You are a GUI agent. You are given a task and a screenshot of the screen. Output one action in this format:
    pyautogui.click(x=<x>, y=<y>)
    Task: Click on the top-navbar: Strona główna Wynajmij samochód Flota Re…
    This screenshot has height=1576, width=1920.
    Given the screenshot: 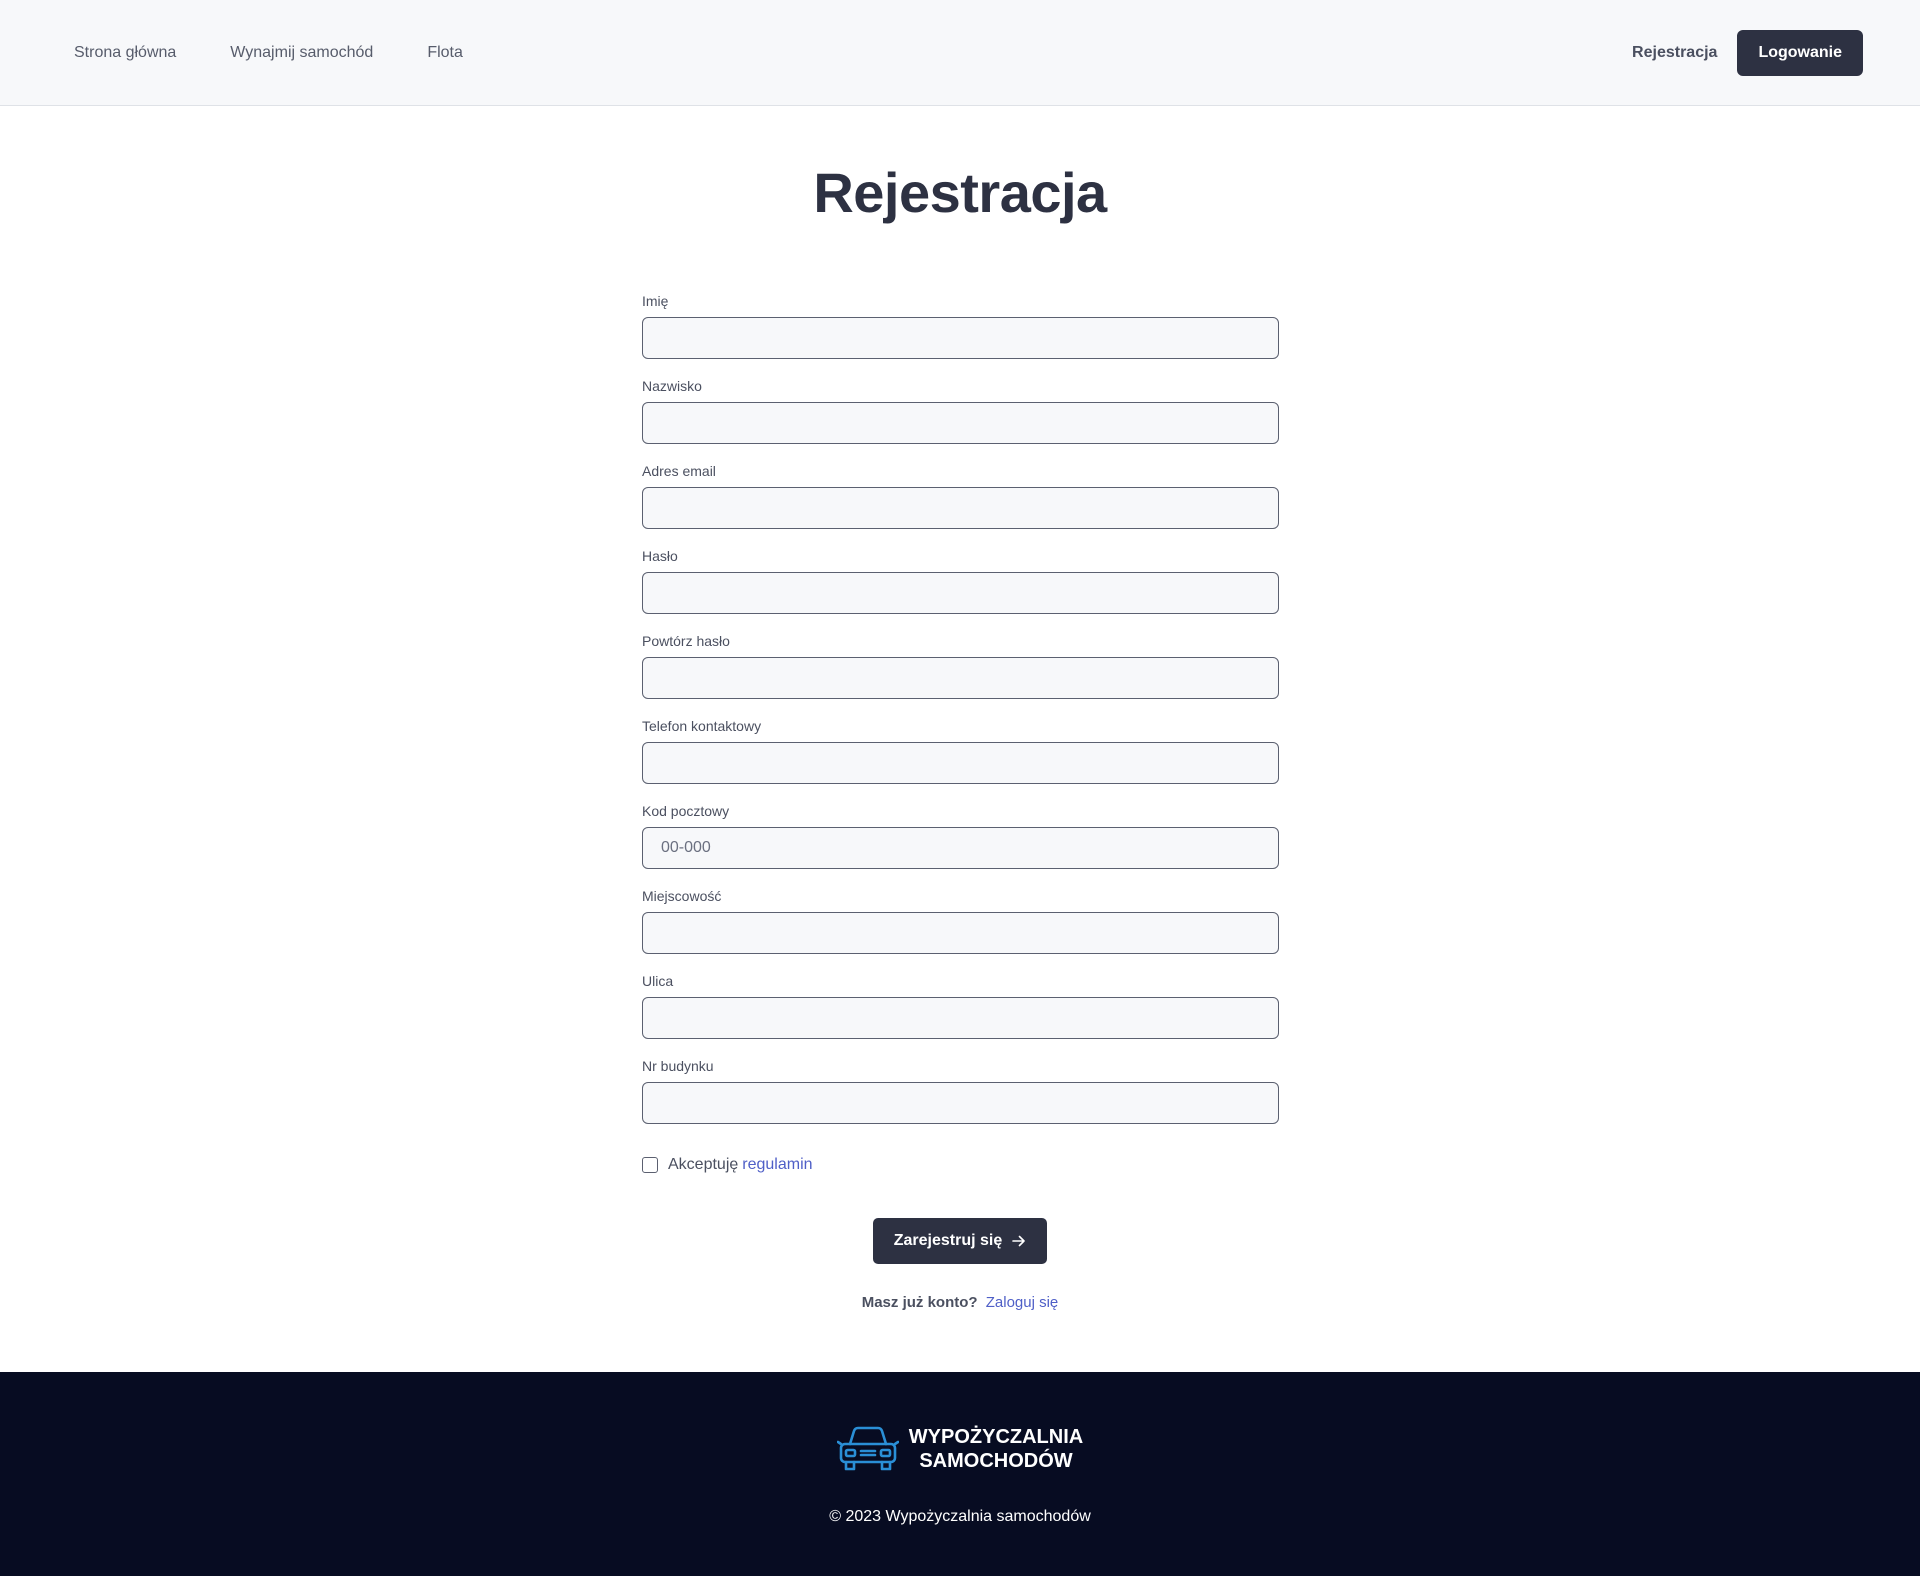 What is the action you would take?
    pyautogui.click(x=960, y=53)
    